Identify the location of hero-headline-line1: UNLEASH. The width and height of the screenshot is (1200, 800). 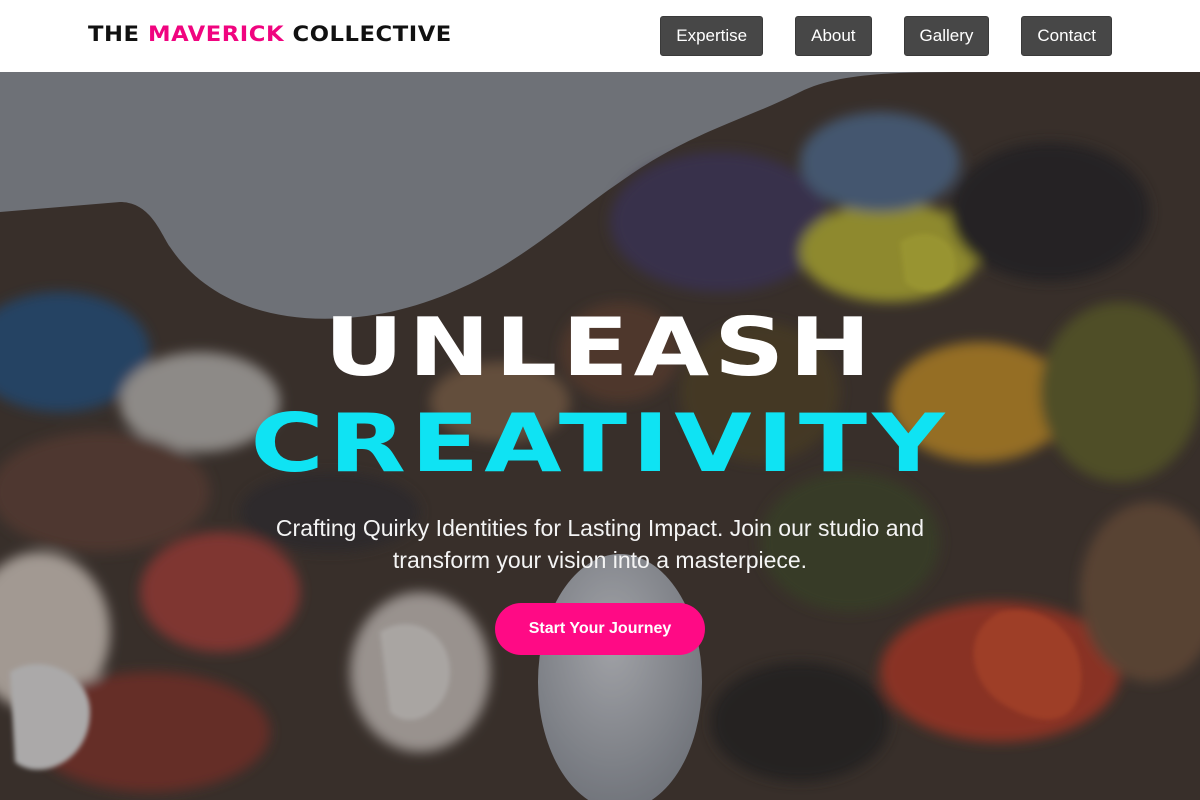
(600, 347).